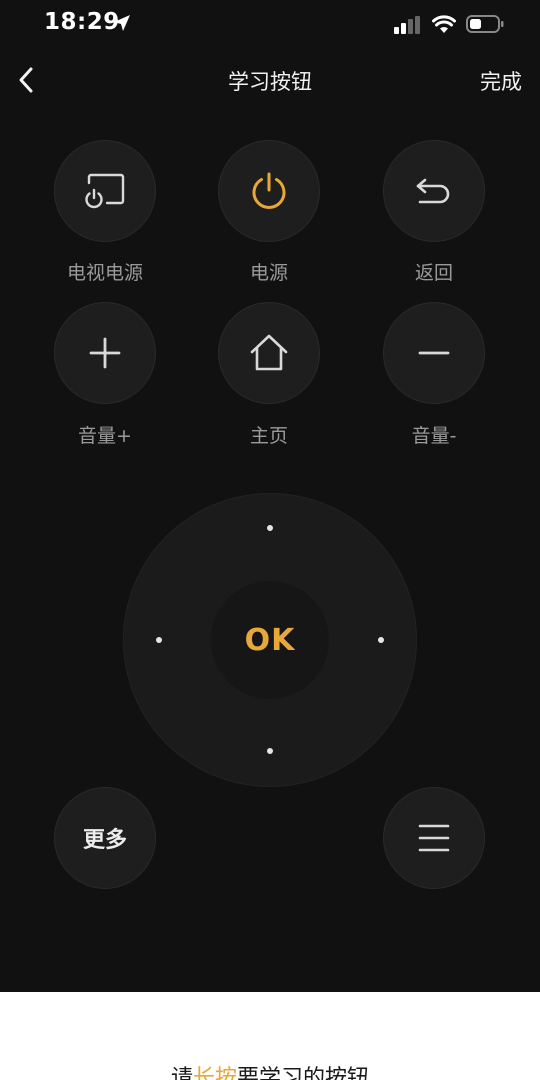 The width and height of the screenshot is (540, 1080). I want to click on tv-power-button, so click(105, 191).